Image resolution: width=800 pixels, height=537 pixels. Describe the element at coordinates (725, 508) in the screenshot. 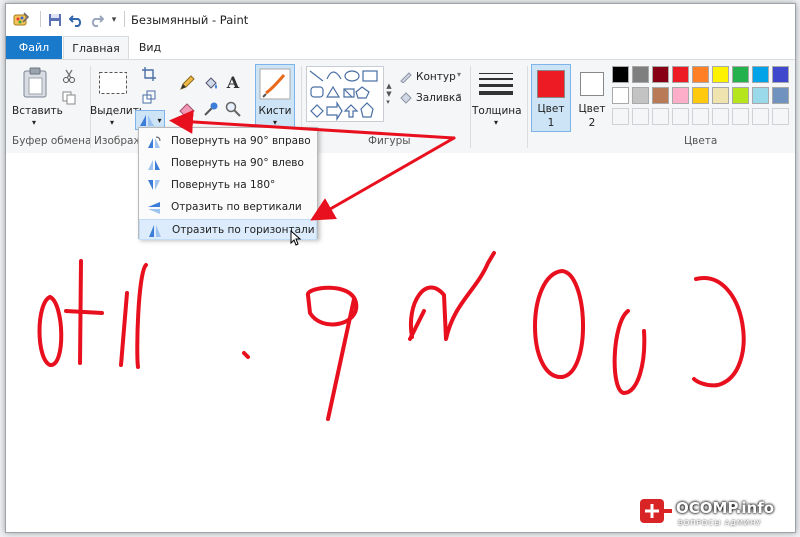

I see `watermark-brand: OCOMP.info` at that location.